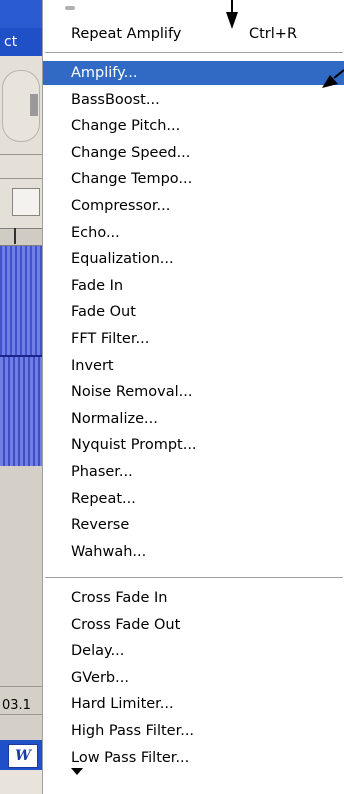 Image resolution: width=344 pixels, height=794 pixels. Describe the element at coordinates (21, 591) in the screenshot. I see `empty-track-area` at that location.